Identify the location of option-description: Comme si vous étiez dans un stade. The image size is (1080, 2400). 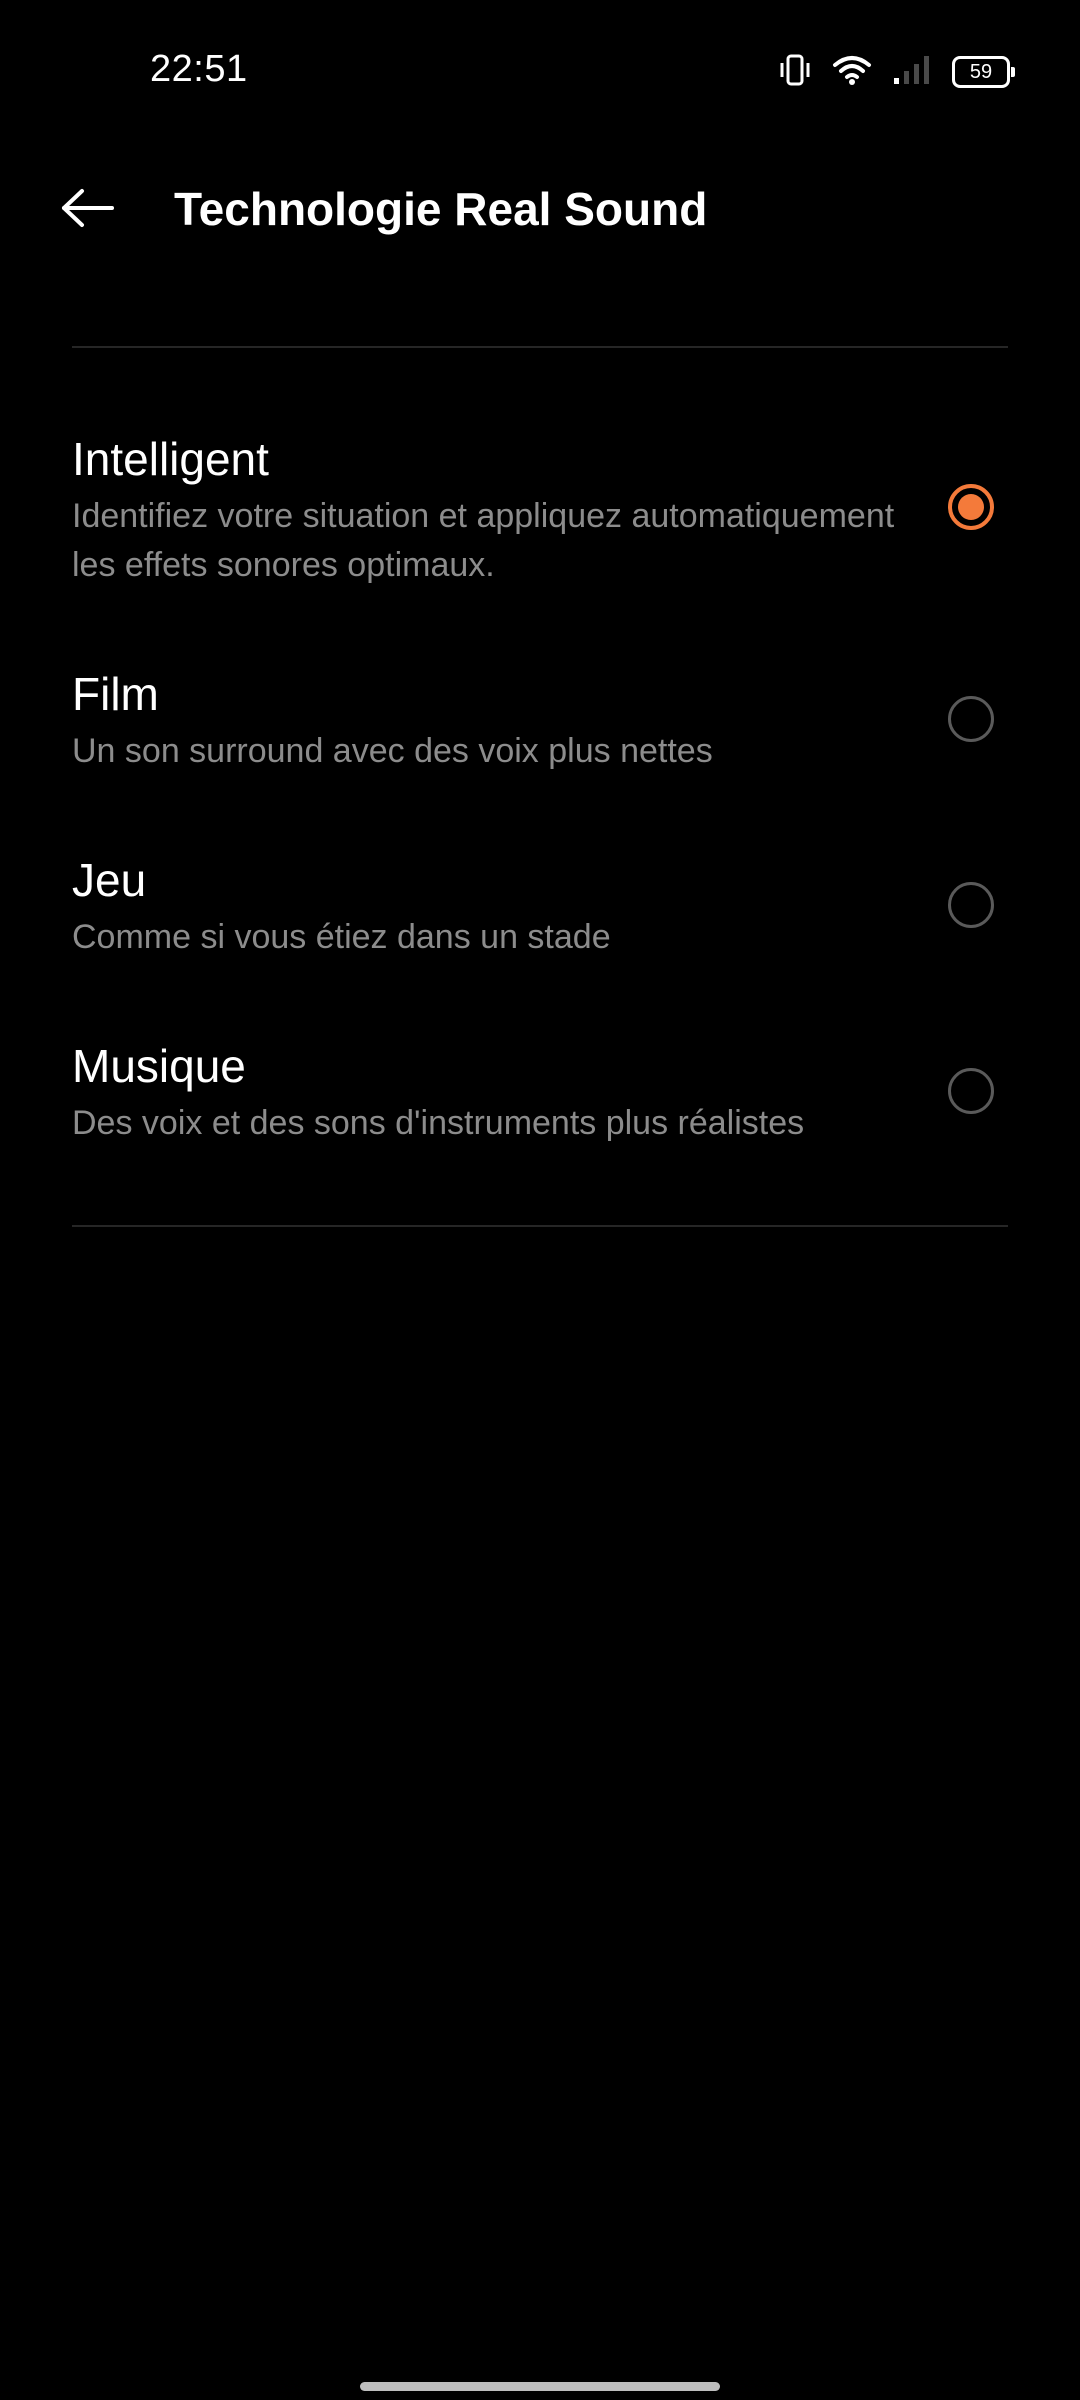
(341, 937).